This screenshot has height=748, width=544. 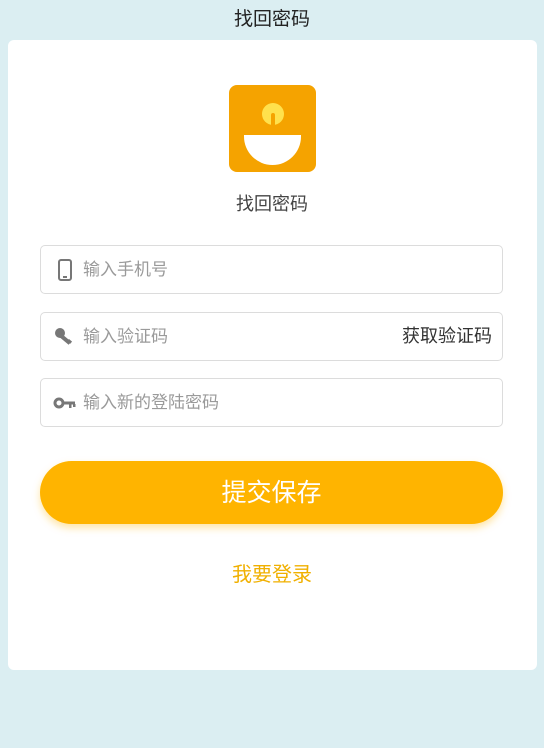 What do you see at coordinates (447, 336) in the screenshot?
I see `get-code-button: 获取验证码` at bounding box center [447, 336].